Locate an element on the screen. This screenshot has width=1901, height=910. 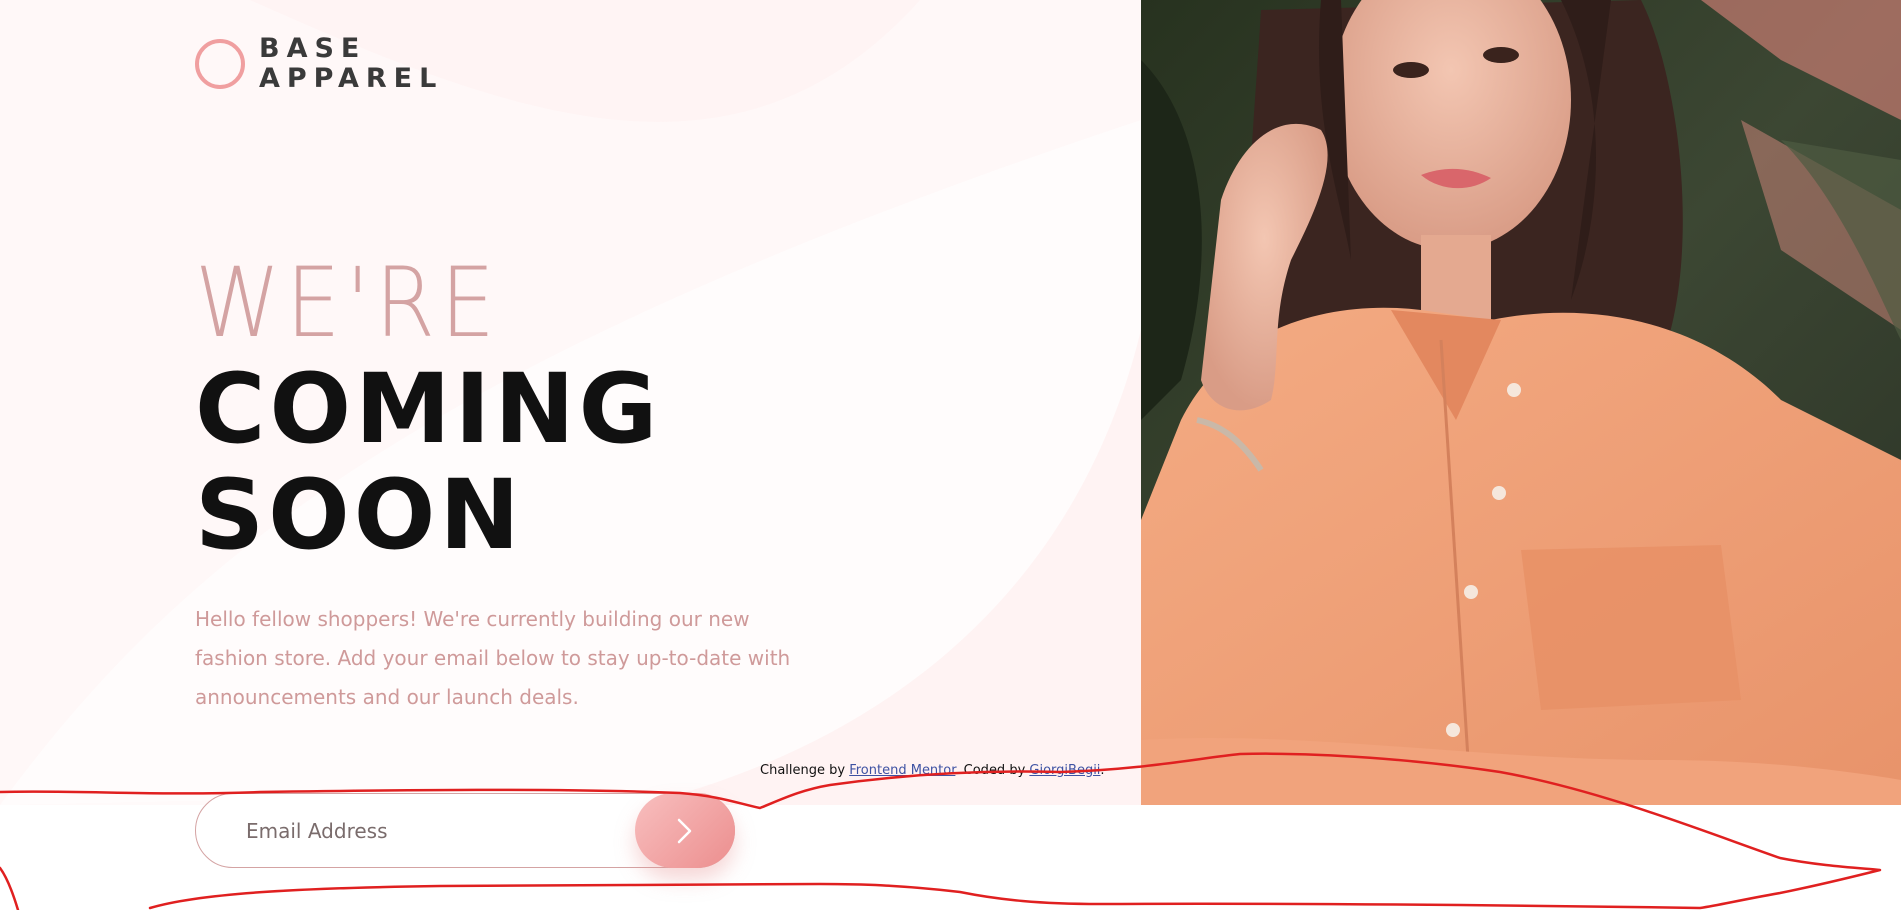
attribution-prefix: Challenge by is located at coordinates (803, 770).